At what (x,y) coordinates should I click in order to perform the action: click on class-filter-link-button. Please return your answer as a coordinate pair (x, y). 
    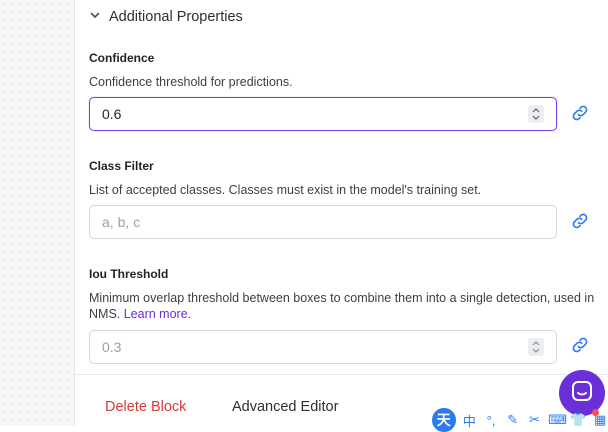
    Looking at the image, I should click on (580, 223).